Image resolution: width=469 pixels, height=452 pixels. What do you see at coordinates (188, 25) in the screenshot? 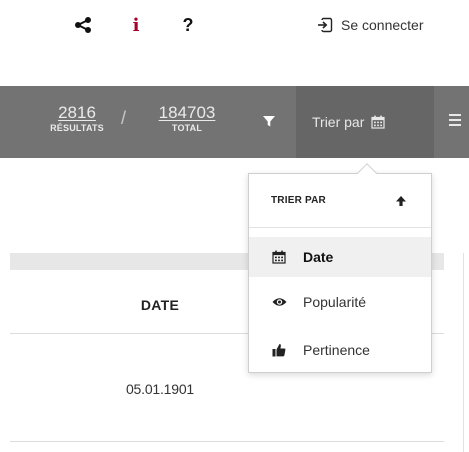
I see `help-icon: ?` at bounding box center [188, 25].